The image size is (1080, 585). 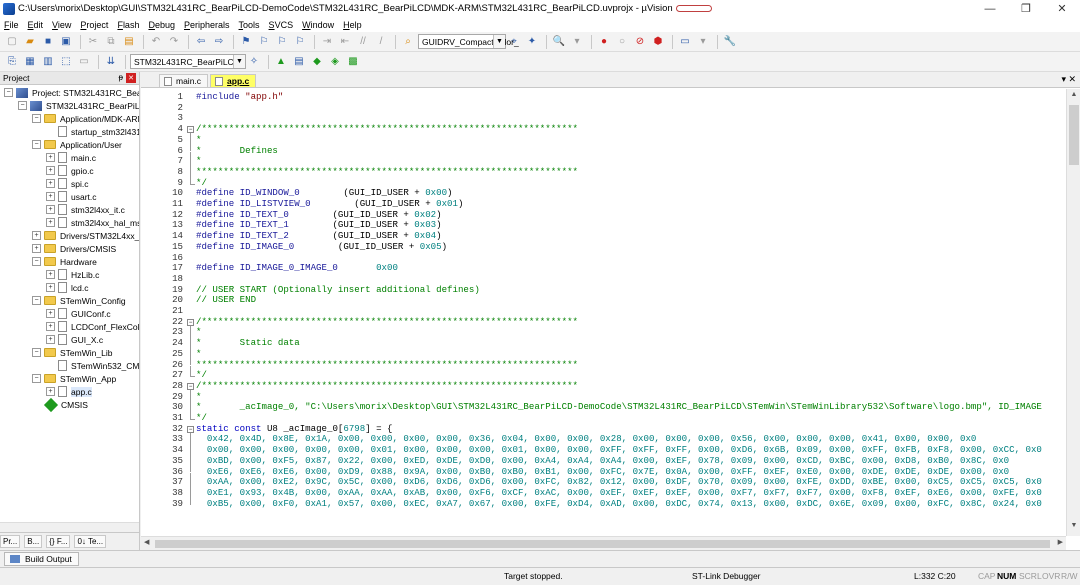 I want to click on configure-icon: 🔧, so click(x=730, y=42).